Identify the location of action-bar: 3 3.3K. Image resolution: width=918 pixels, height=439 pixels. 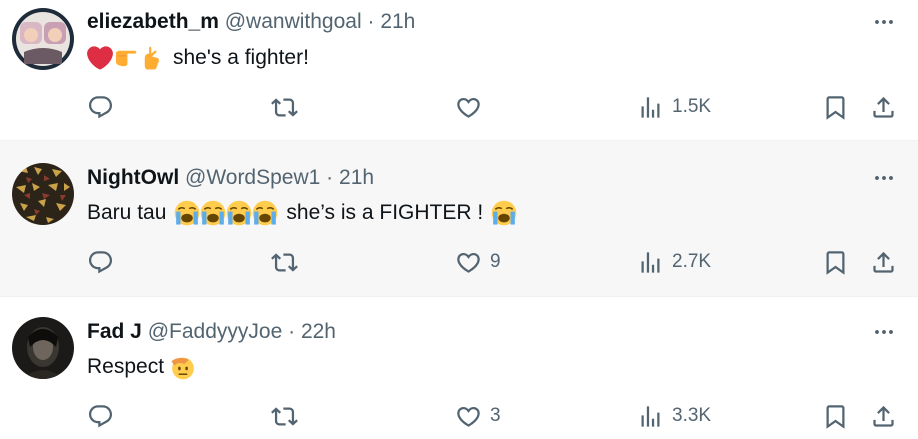
(459, 416).